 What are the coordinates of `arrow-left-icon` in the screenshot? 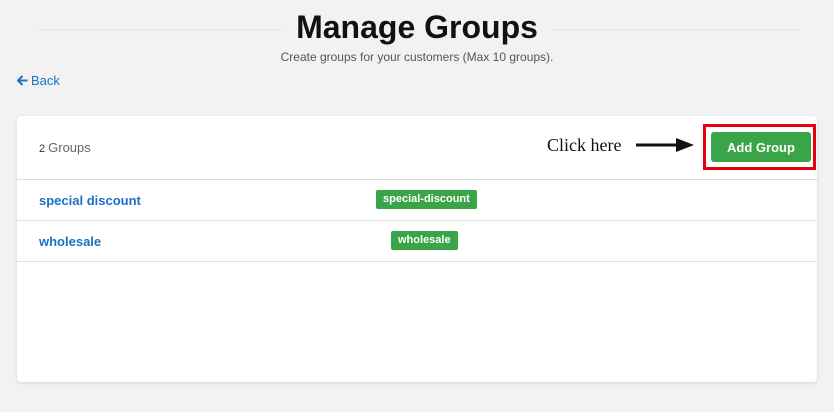 It's located at (22, 80).